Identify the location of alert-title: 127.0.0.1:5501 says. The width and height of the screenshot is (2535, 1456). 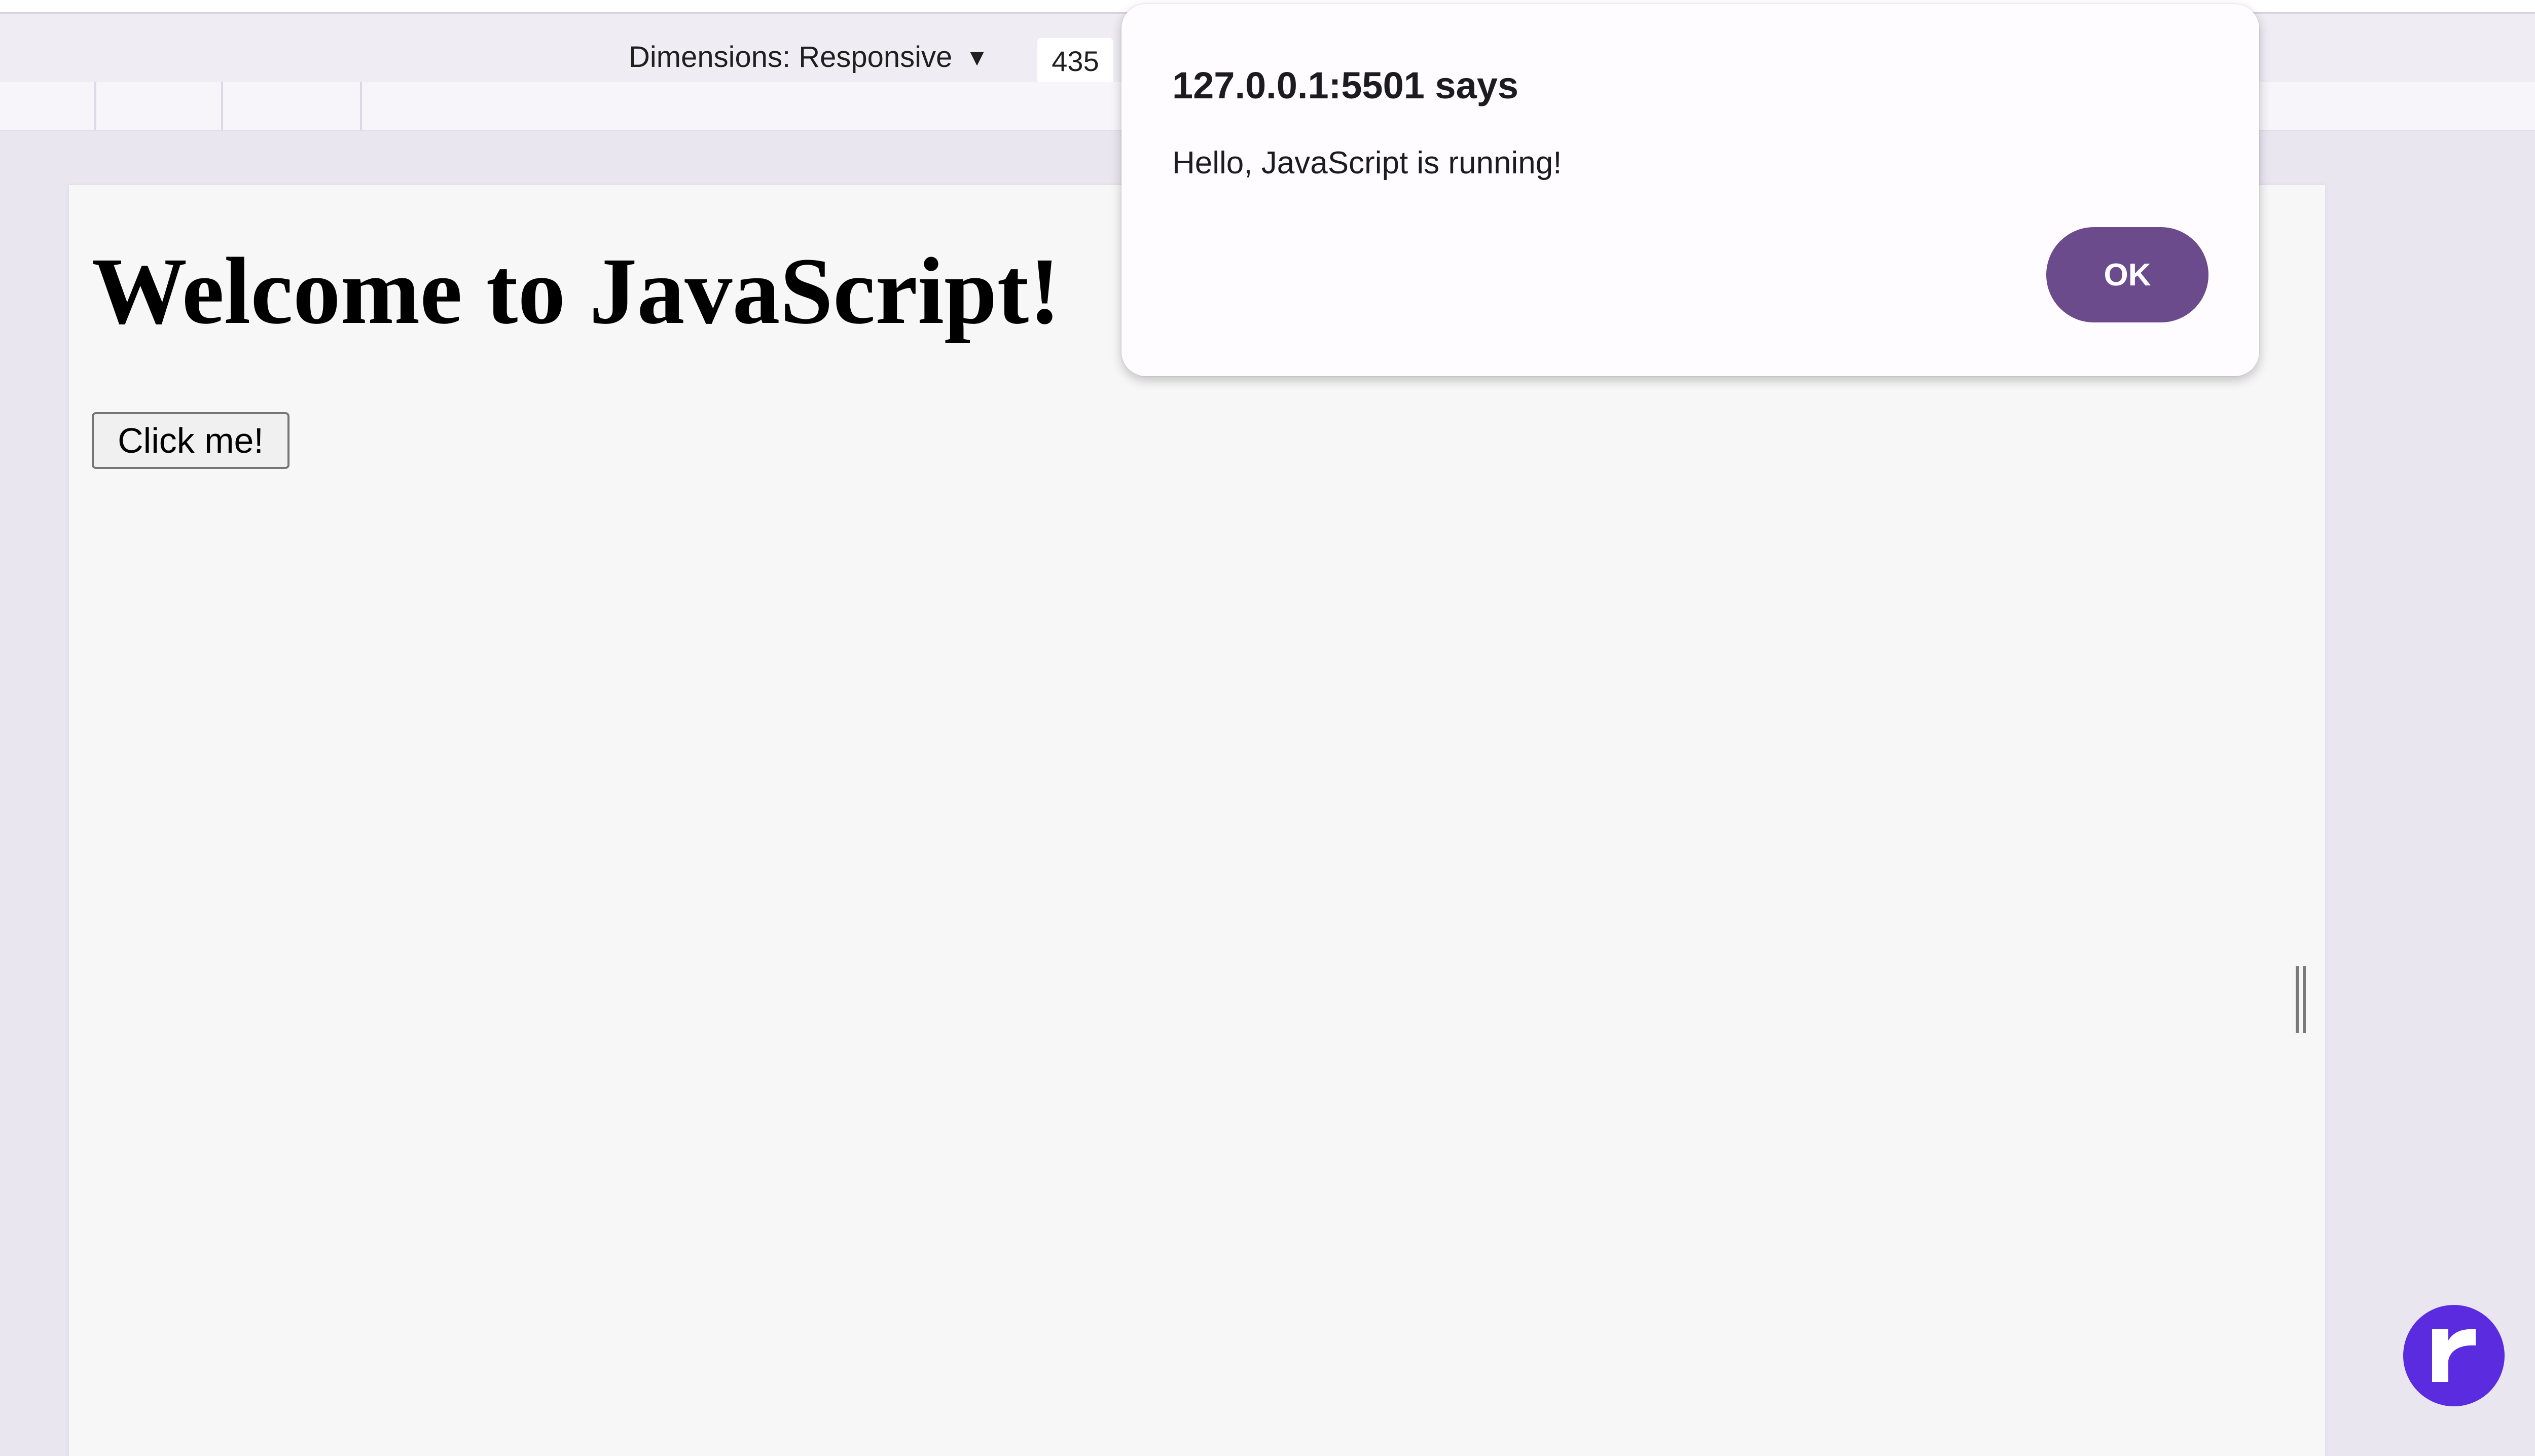
(1345, 85).